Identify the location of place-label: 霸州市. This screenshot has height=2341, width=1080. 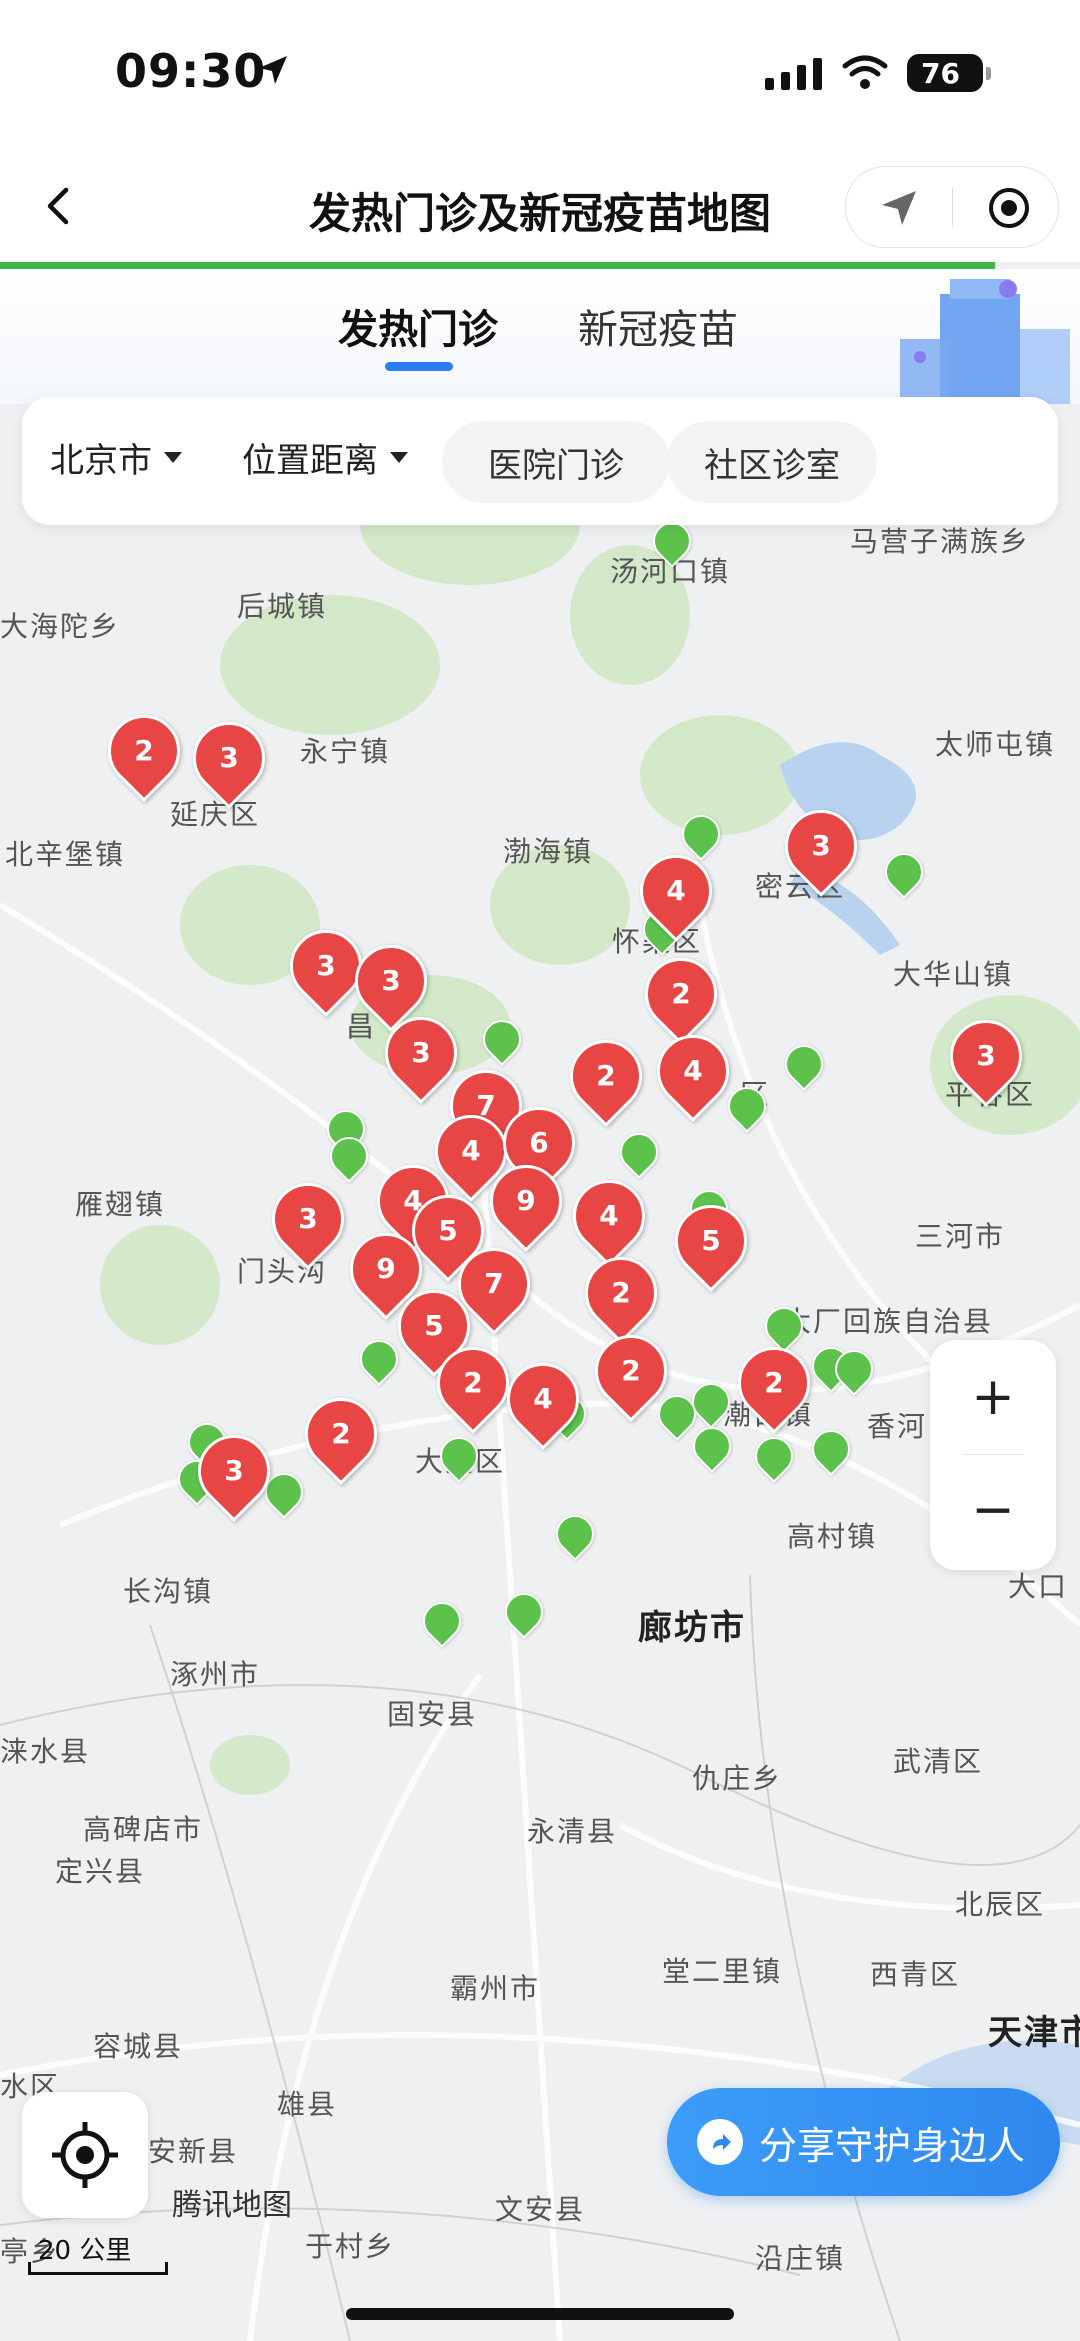
(495, 1988).